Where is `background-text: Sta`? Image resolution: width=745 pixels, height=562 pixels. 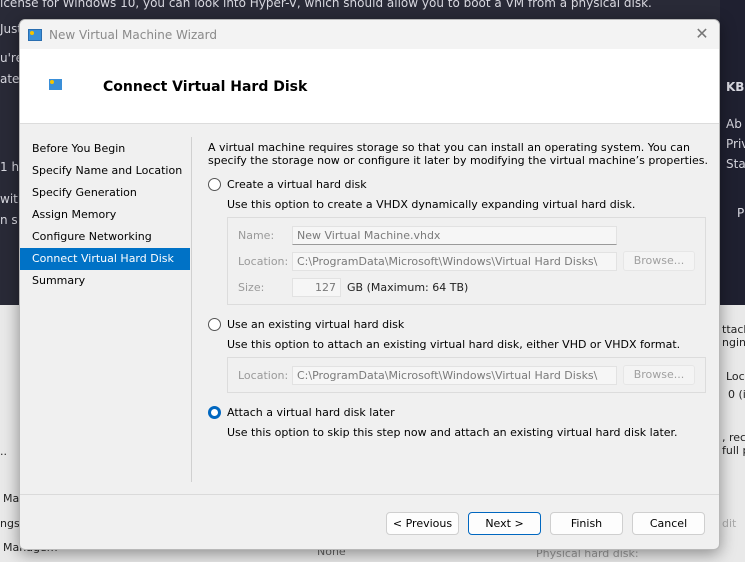 background-text: Sta is located at coordinates (735, 164).